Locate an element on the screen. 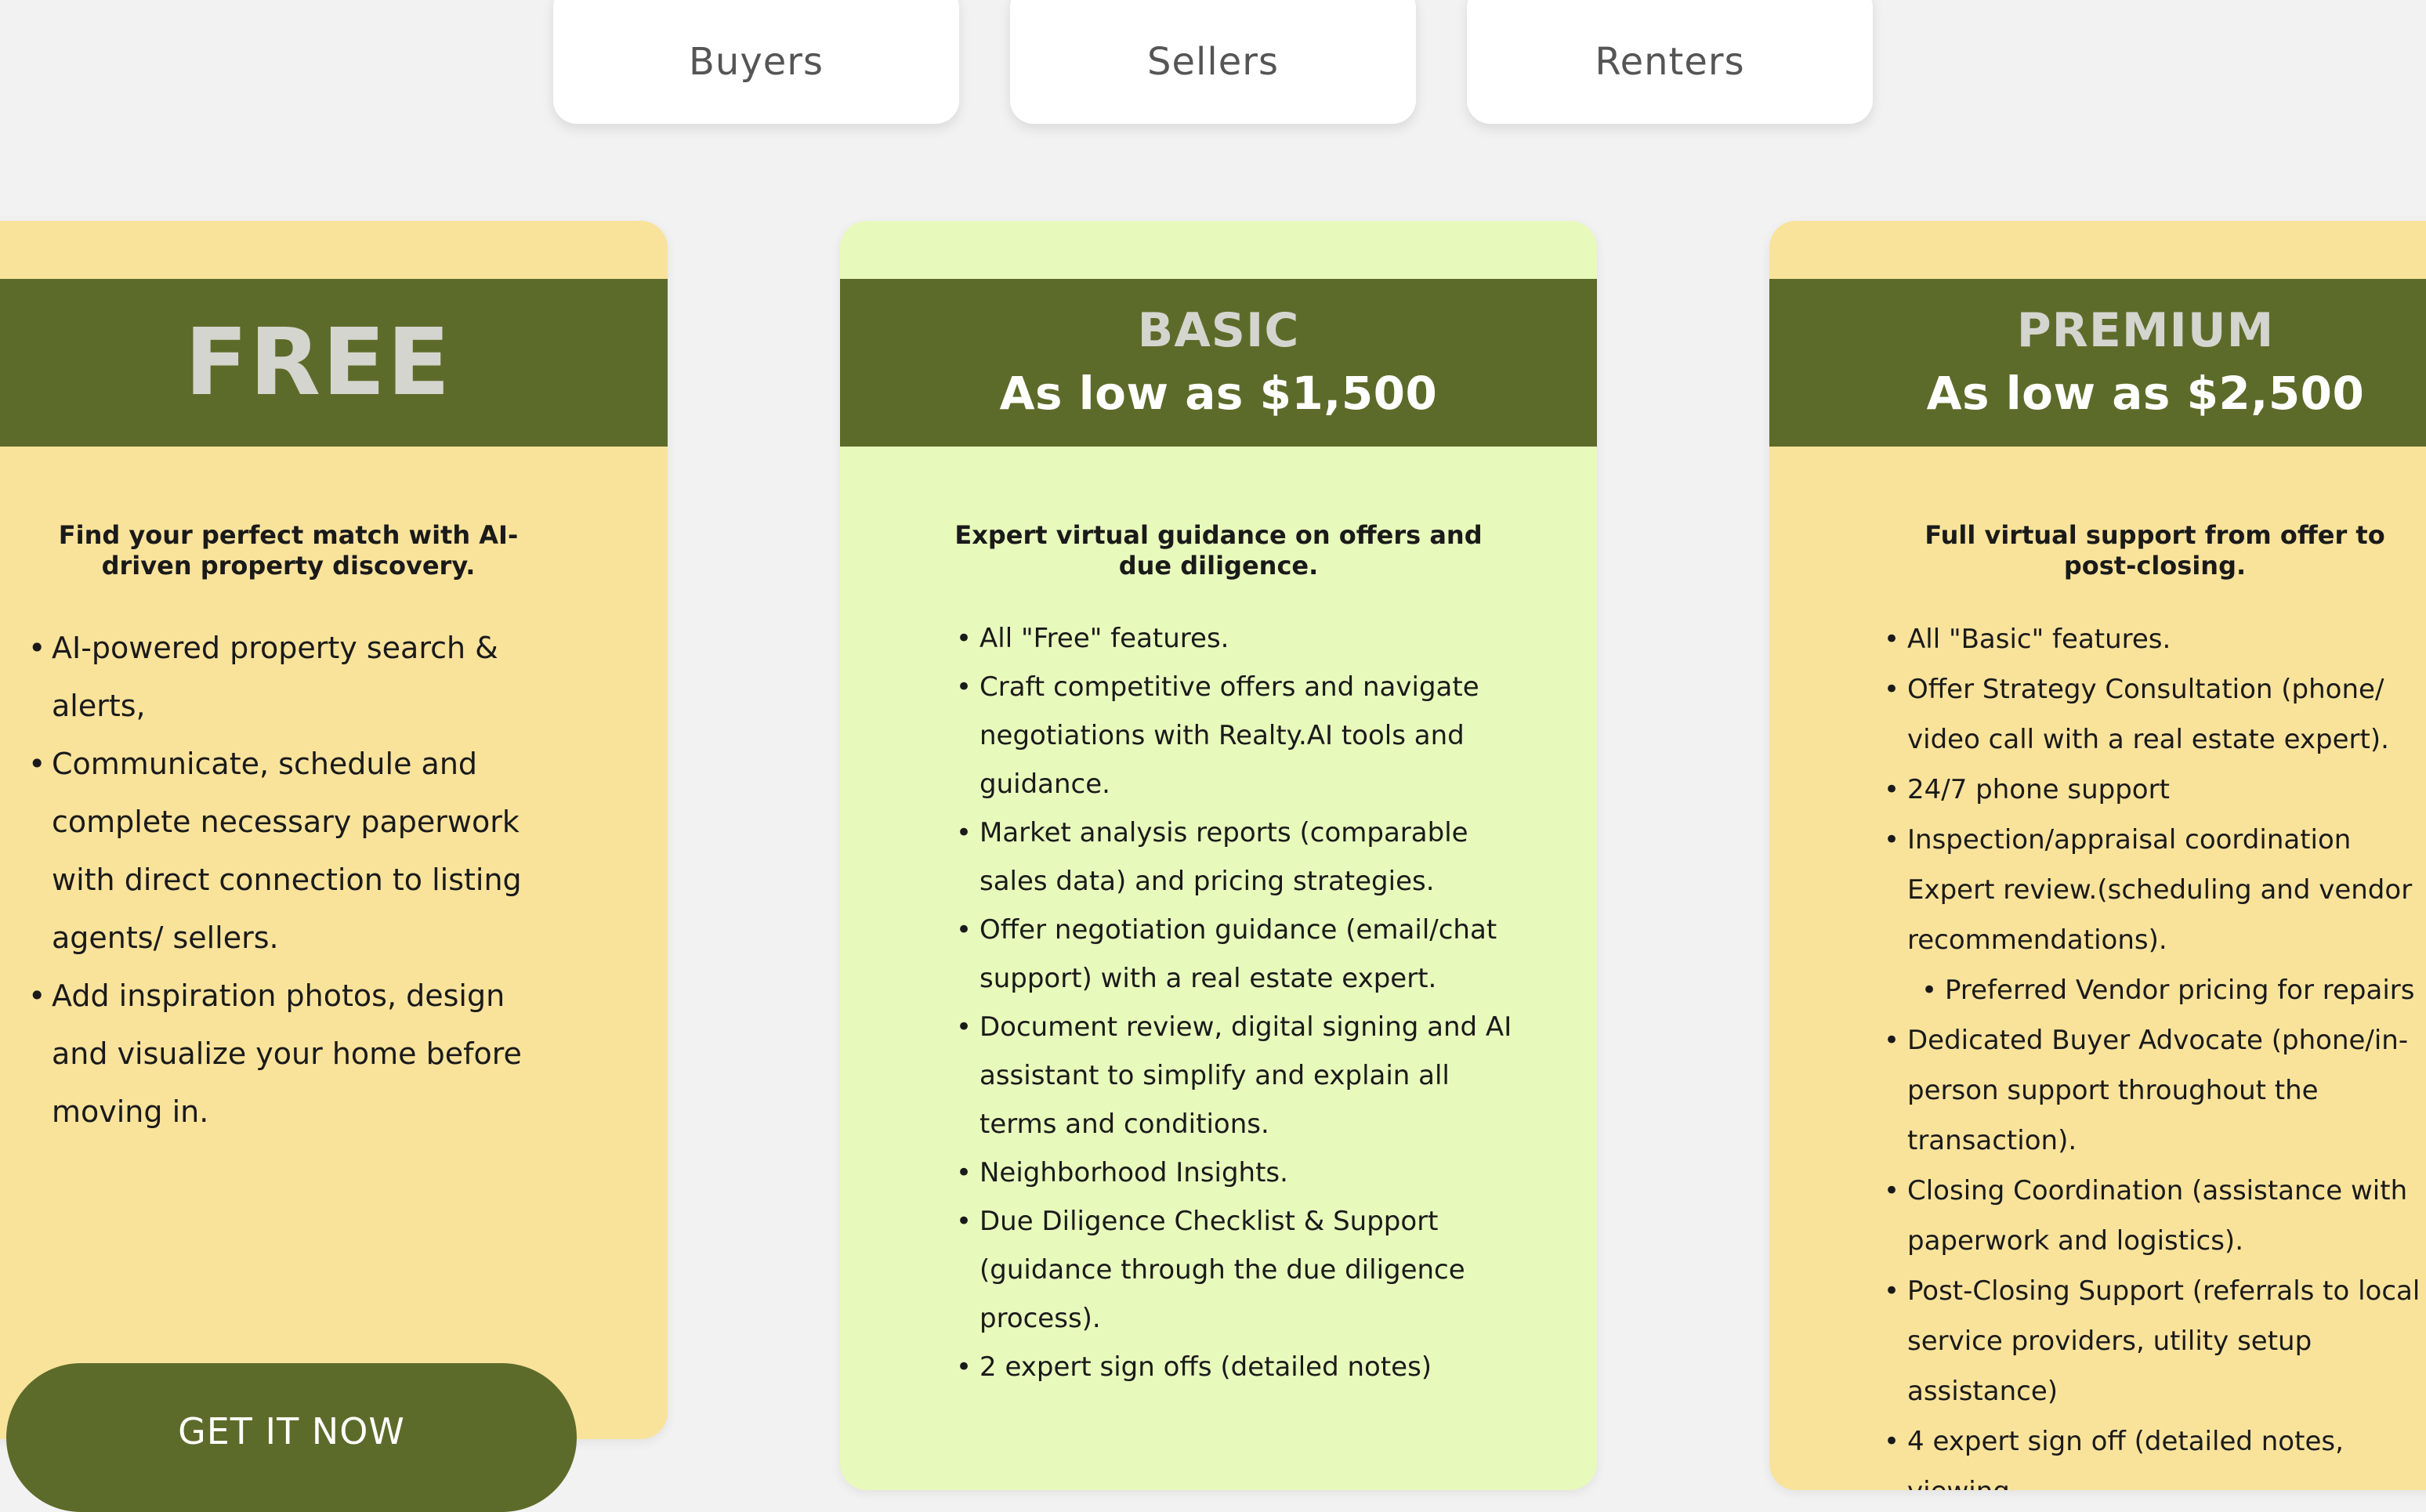  feature-subitem: Preferred Vendor pricing for repairs is located at coordinates (2173, 990).